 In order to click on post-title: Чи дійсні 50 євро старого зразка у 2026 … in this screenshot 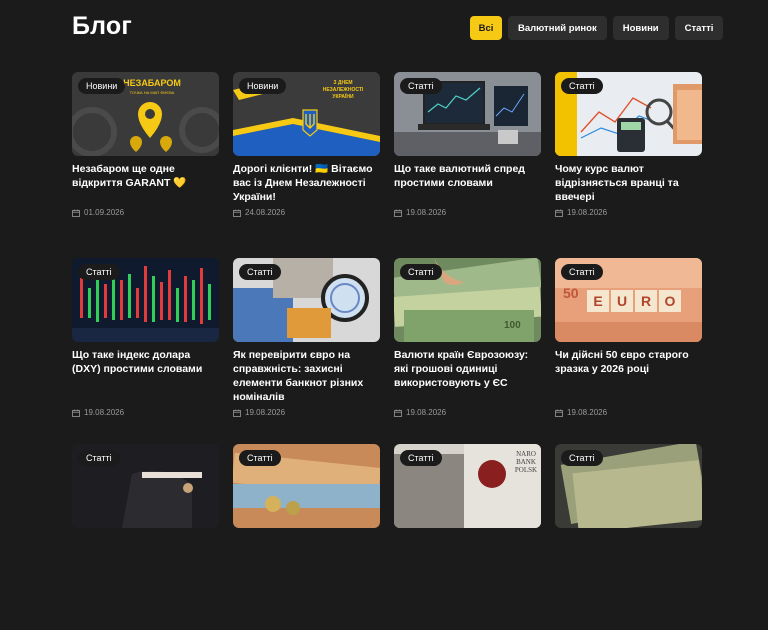, I will do `click(628, 376)`.